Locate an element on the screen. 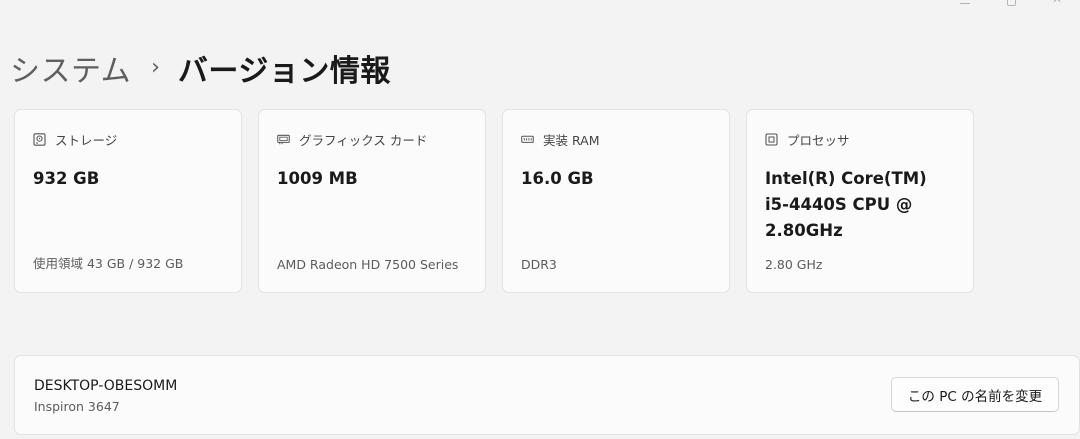 This screenshot has width=1080, height=439. card-label: ストレージ is located at coordinates (86, 140).